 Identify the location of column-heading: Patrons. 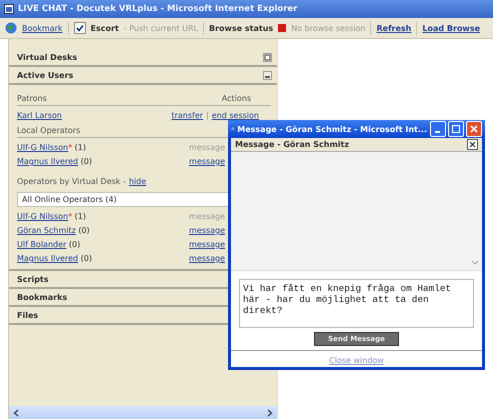
(32, 98).